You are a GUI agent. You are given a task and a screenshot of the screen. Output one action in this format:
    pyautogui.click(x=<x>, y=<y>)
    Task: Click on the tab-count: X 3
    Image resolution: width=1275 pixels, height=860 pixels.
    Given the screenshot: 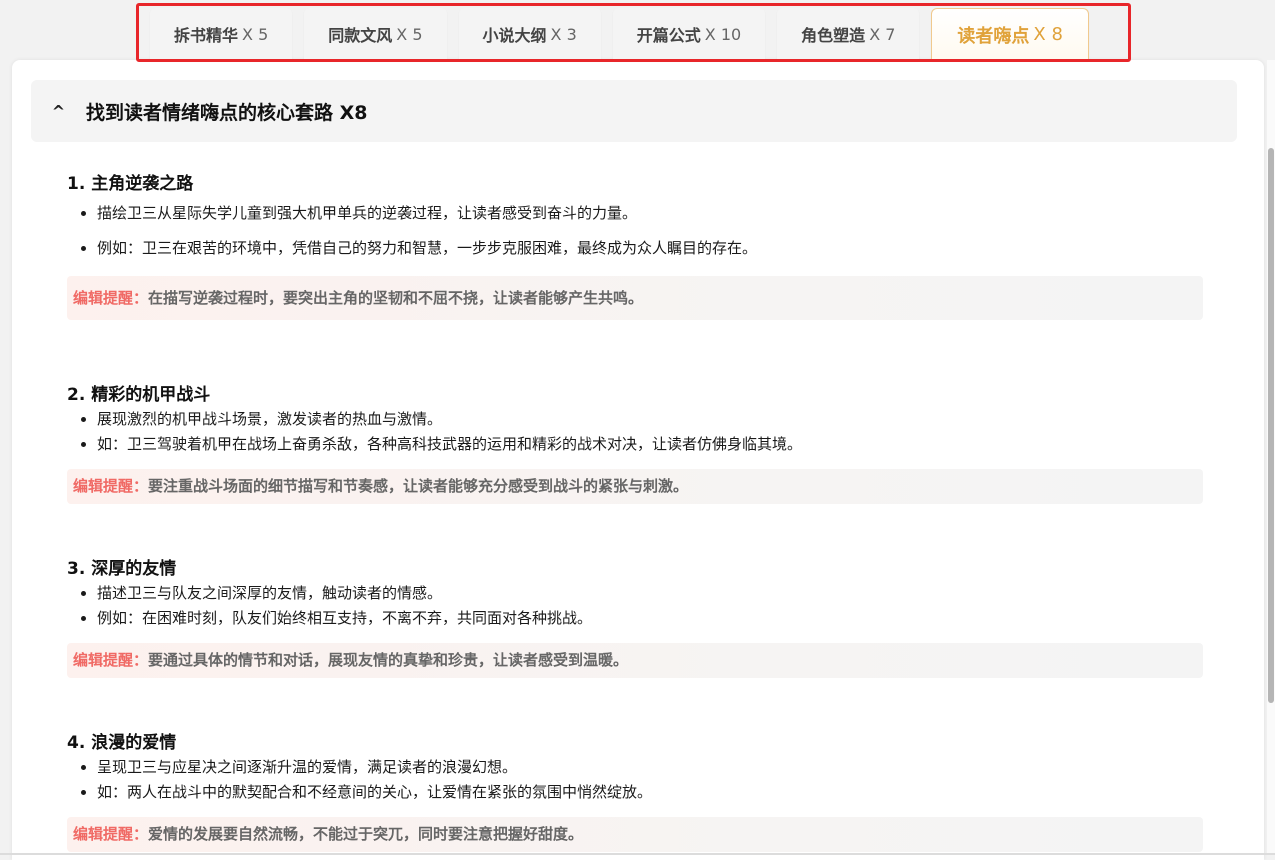 What is the action you would take?
    pyautogui.click(x=563, y=34)
    